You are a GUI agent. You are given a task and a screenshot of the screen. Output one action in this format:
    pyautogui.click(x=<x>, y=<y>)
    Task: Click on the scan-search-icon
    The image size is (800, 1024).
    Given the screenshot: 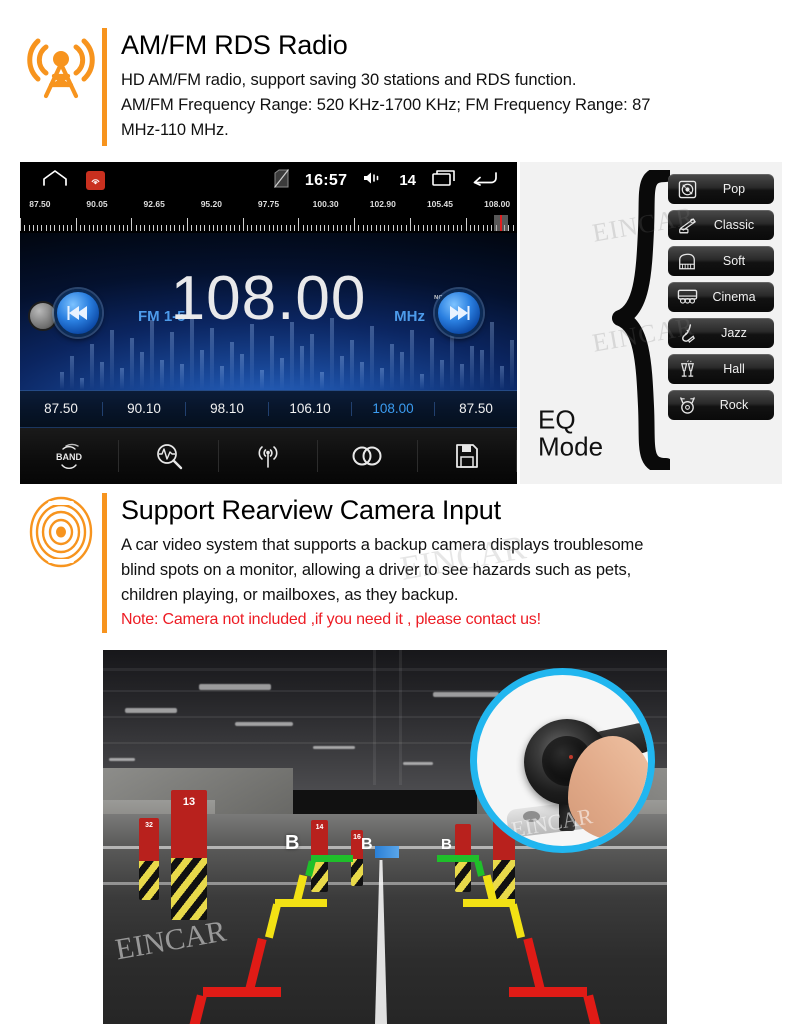 What is the action you would take?
    pyautogui.click(x=169, y=456)
    